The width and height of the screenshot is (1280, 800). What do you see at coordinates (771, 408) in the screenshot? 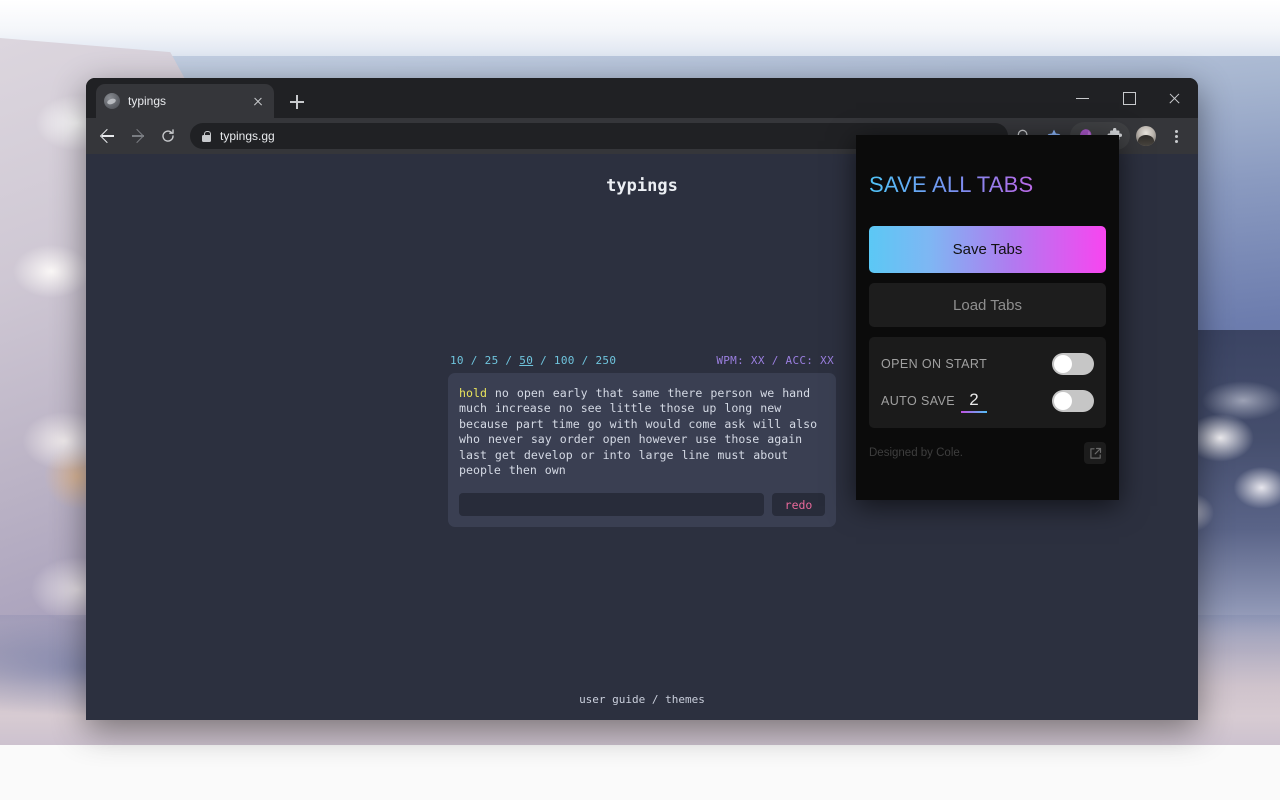
I see `word: new` at bounding box center [771, 408].